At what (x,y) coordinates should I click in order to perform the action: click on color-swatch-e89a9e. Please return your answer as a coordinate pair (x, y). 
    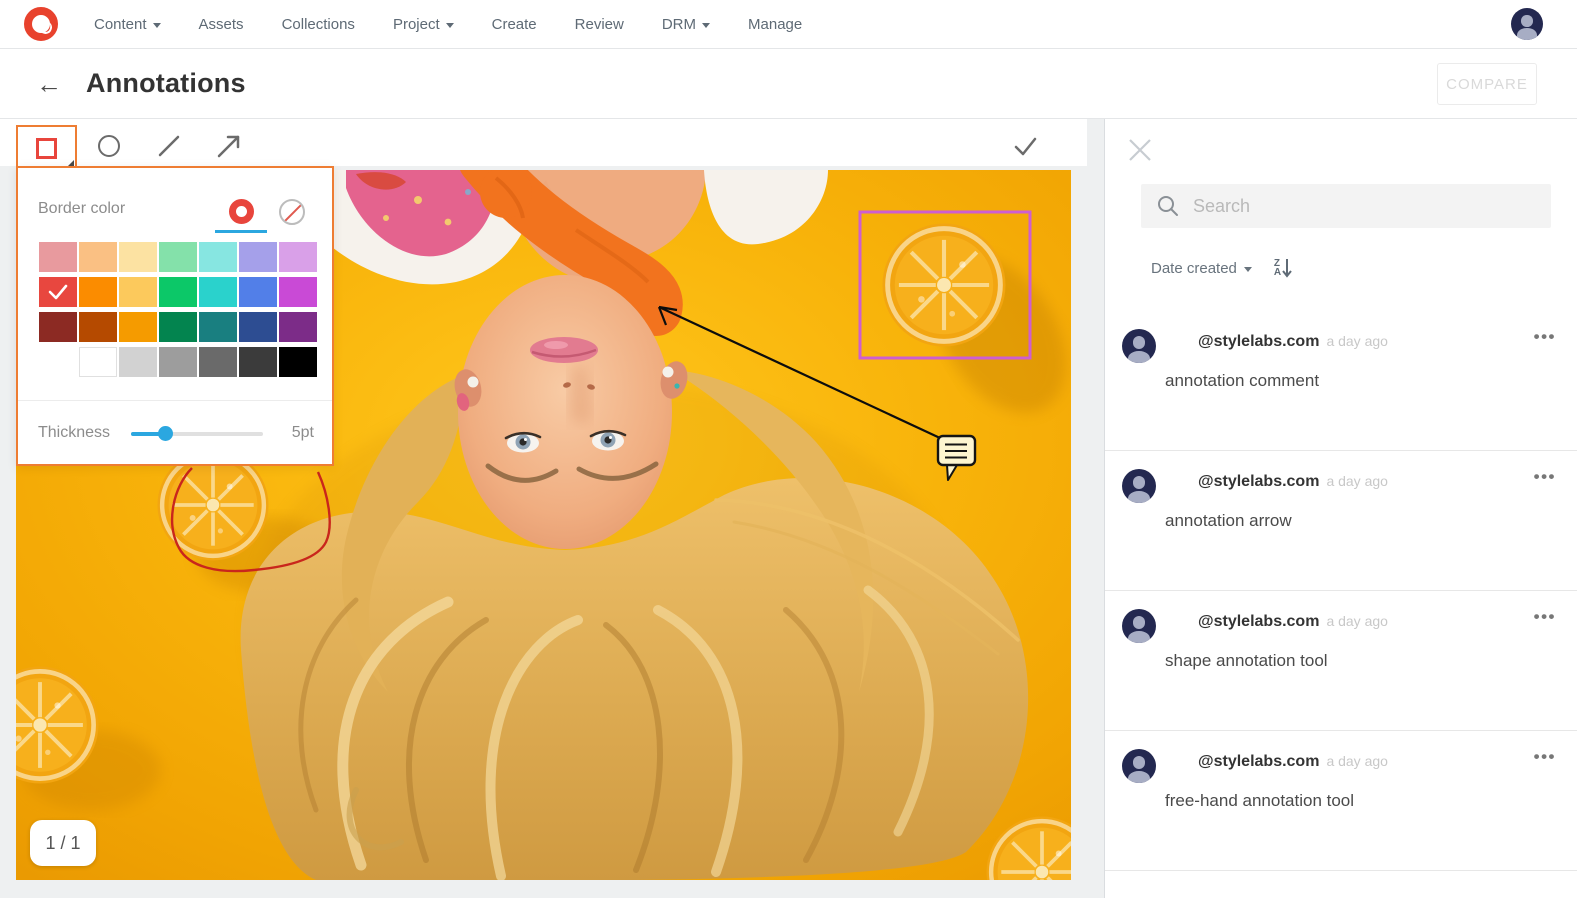
    Looking at the image, I should click on (58, 257).